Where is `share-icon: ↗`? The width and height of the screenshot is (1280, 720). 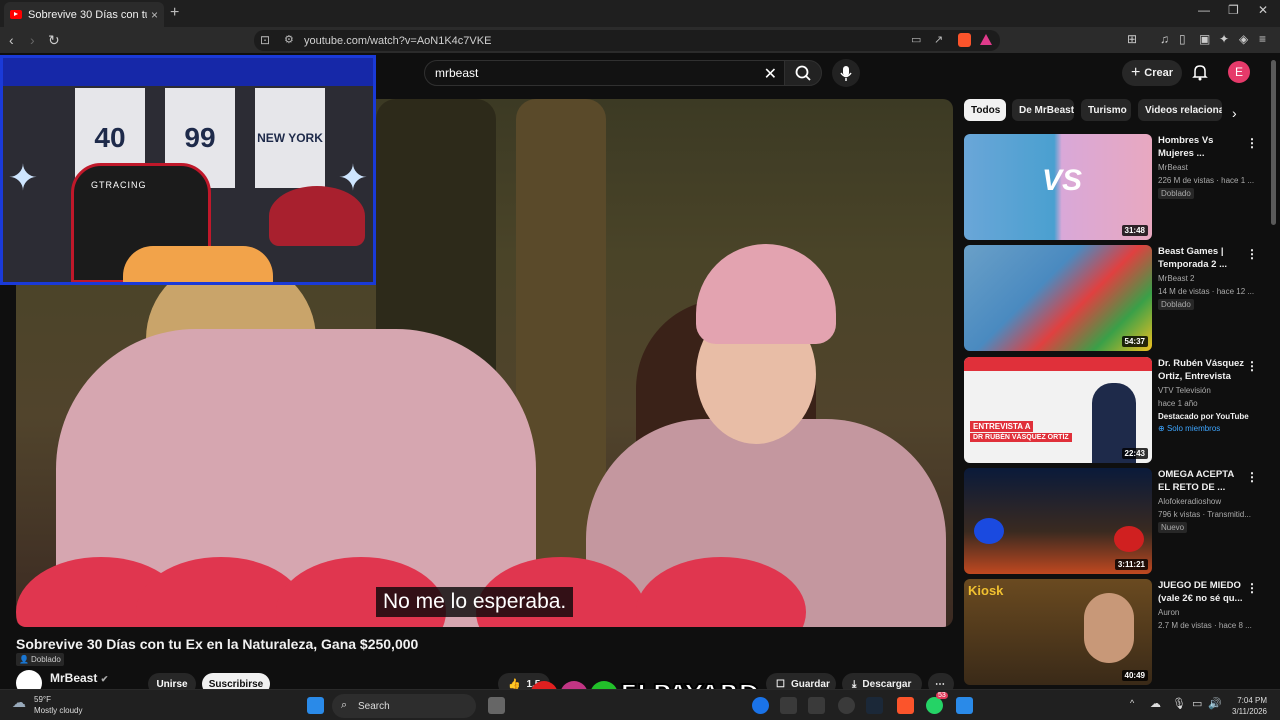 share-icon: ↗ is located at coordinates (938, 39).